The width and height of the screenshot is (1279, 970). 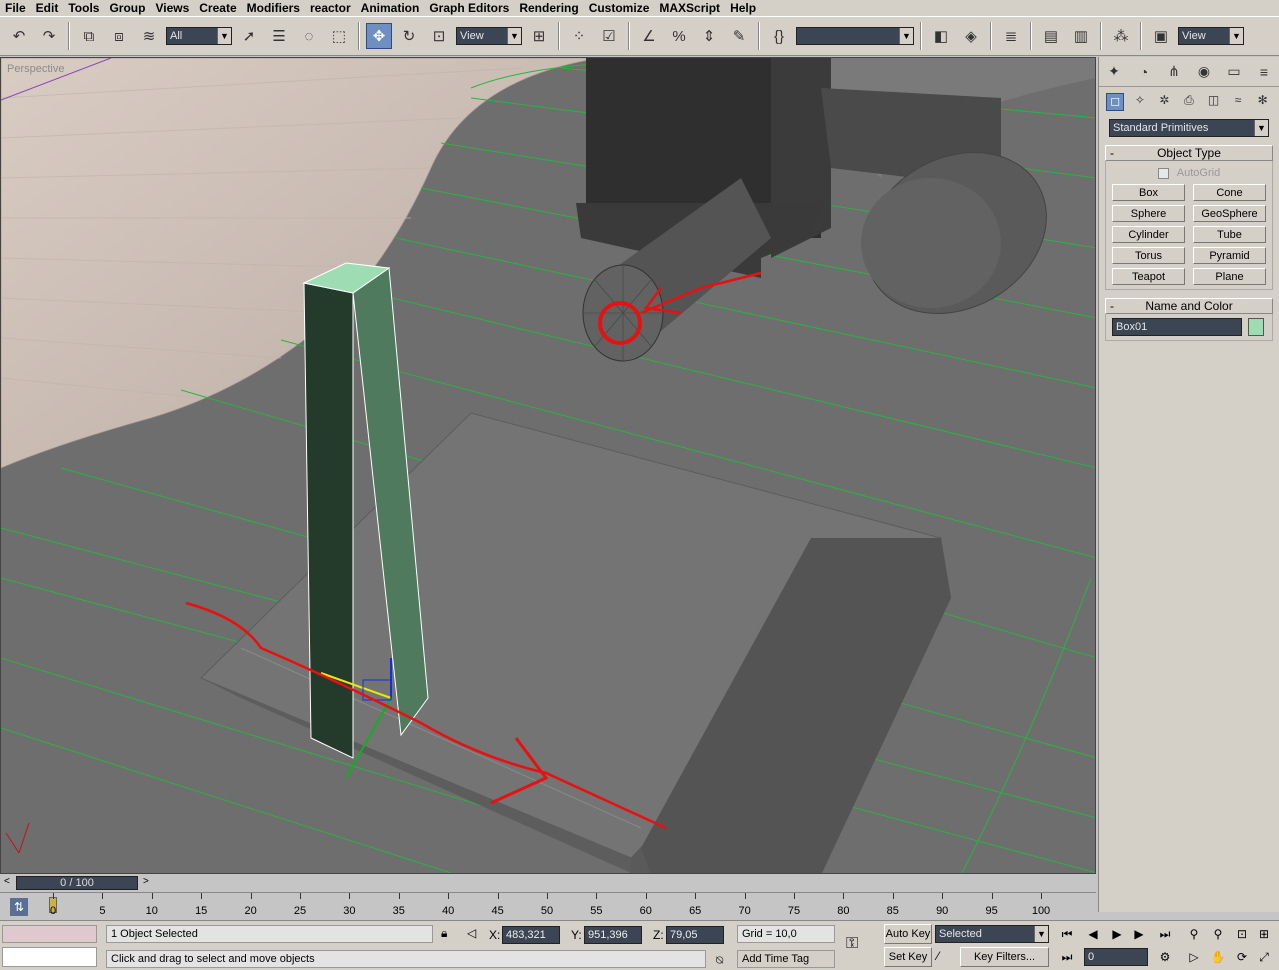 What do you see at coordinates (1242, 957) in the screenshot?
I see `arc-rotate-icon: ⟳` at bounding box center [1242, 957].